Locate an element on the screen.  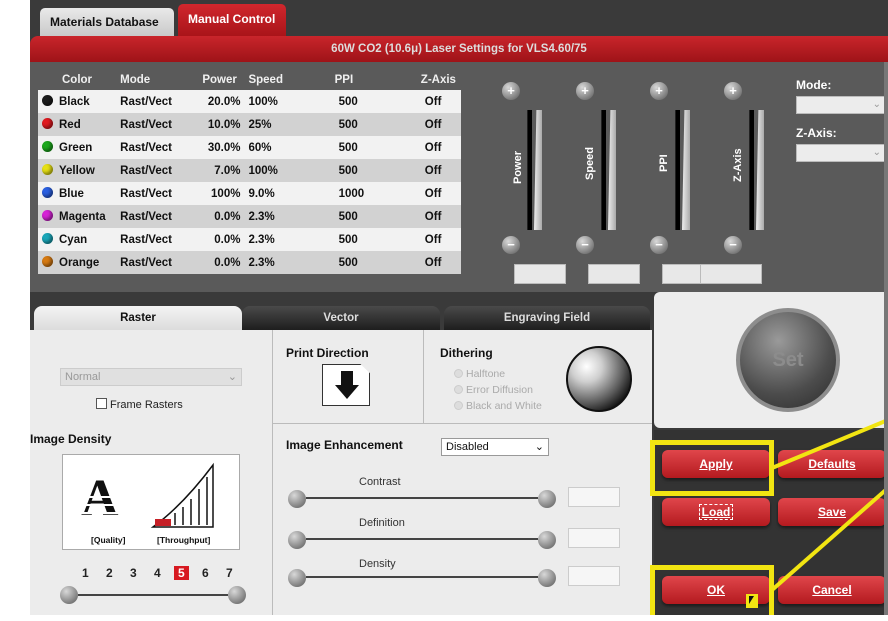
density-left-knob is located at coordinates (69, 595).